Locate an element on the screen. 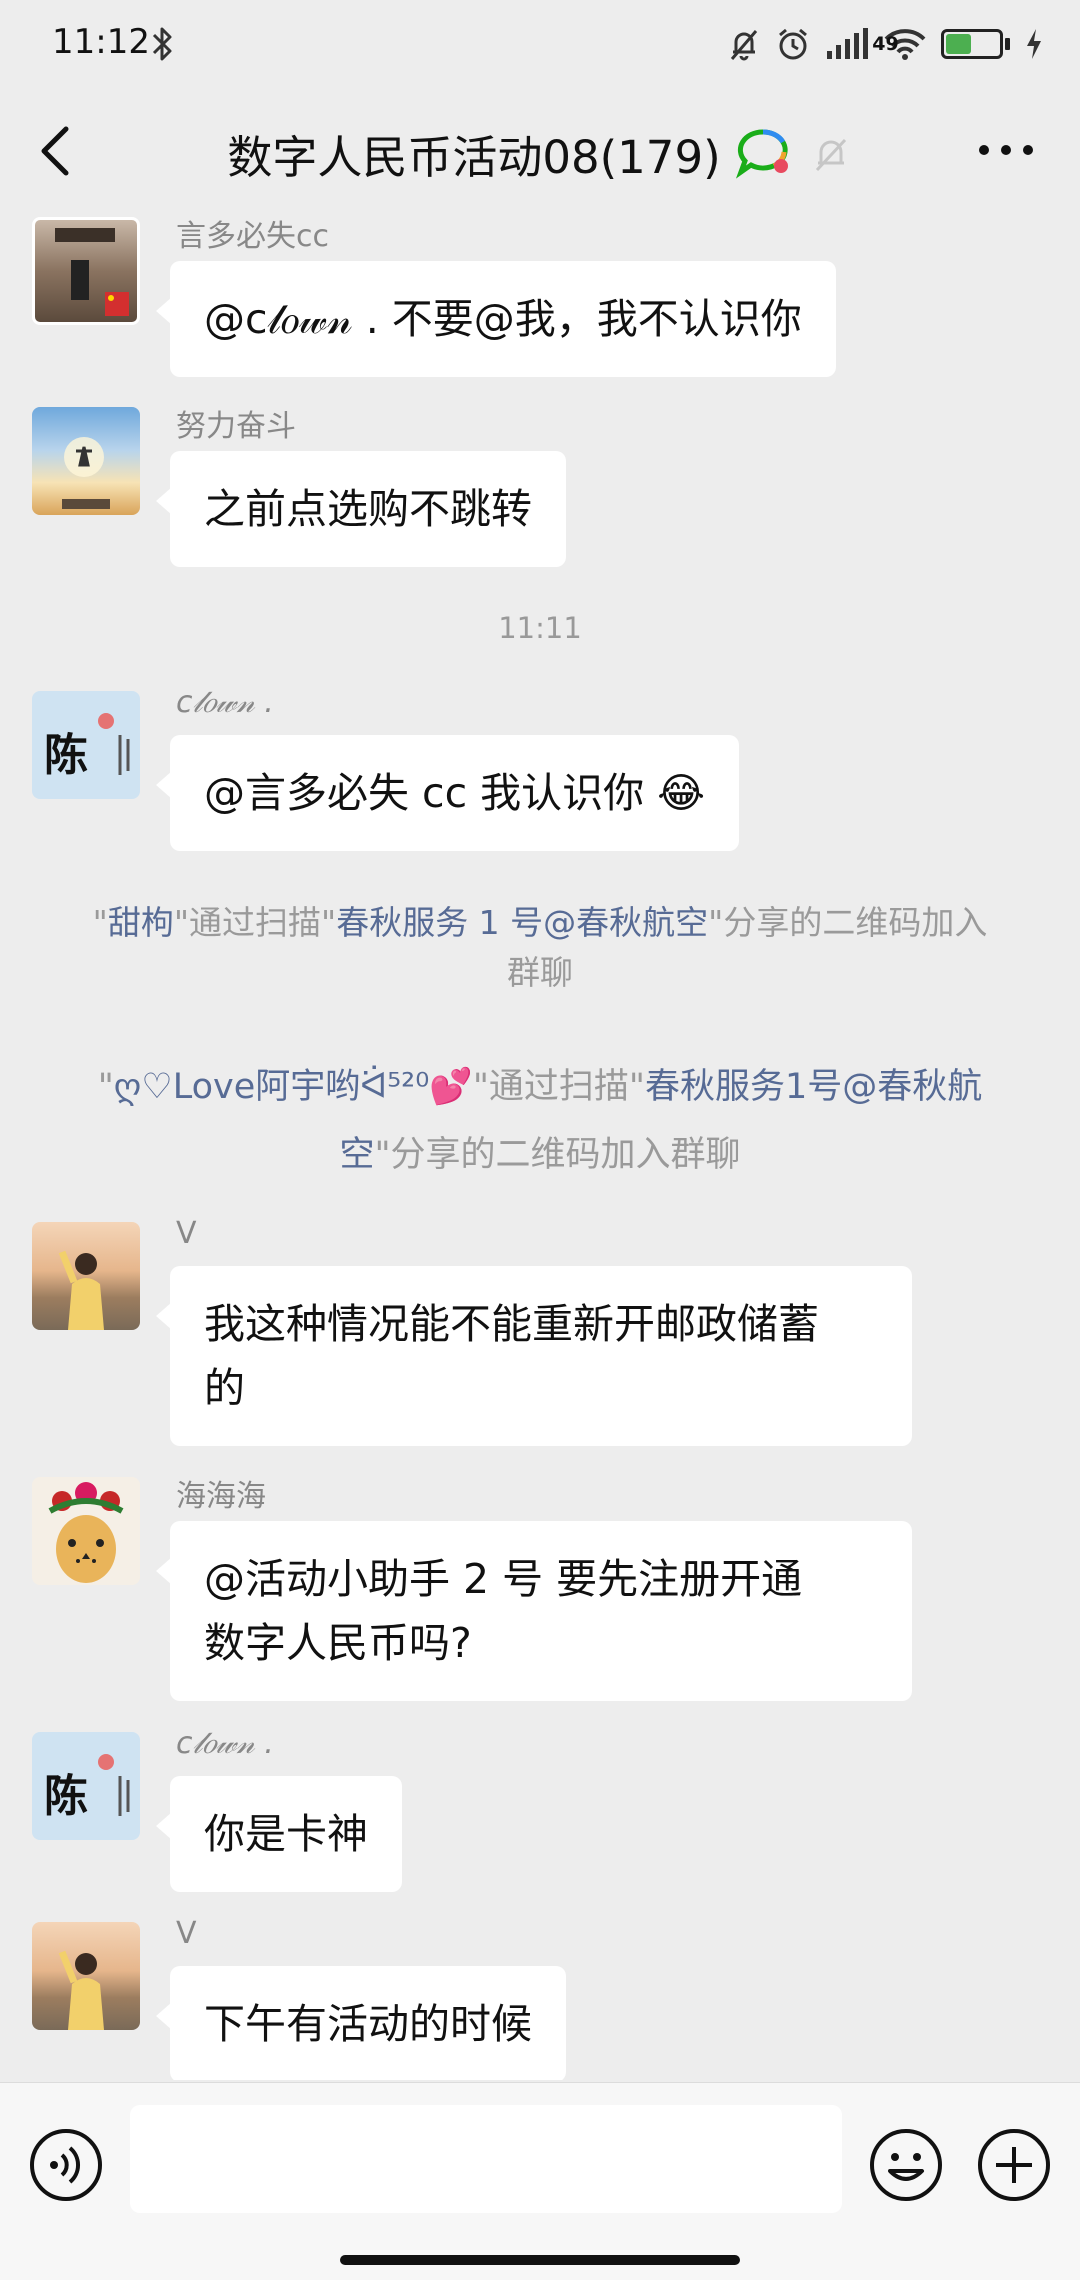  message-text: @活动小助手 2 号 要先注册开通 is located at coordinates (503, 1579).